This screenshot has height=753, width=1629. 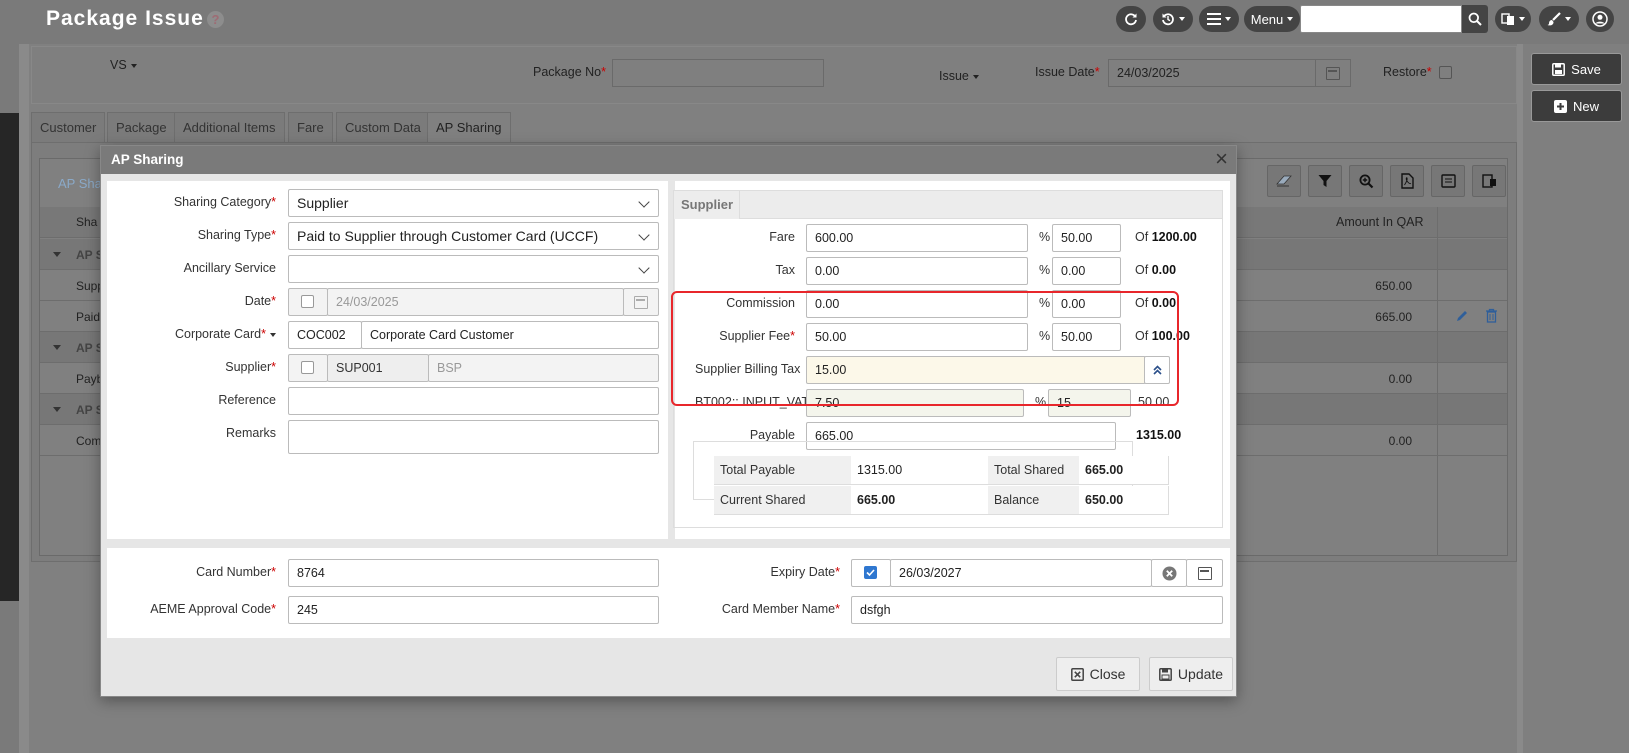 I want to click on date-label: Date*, so click(x=260, y=301).